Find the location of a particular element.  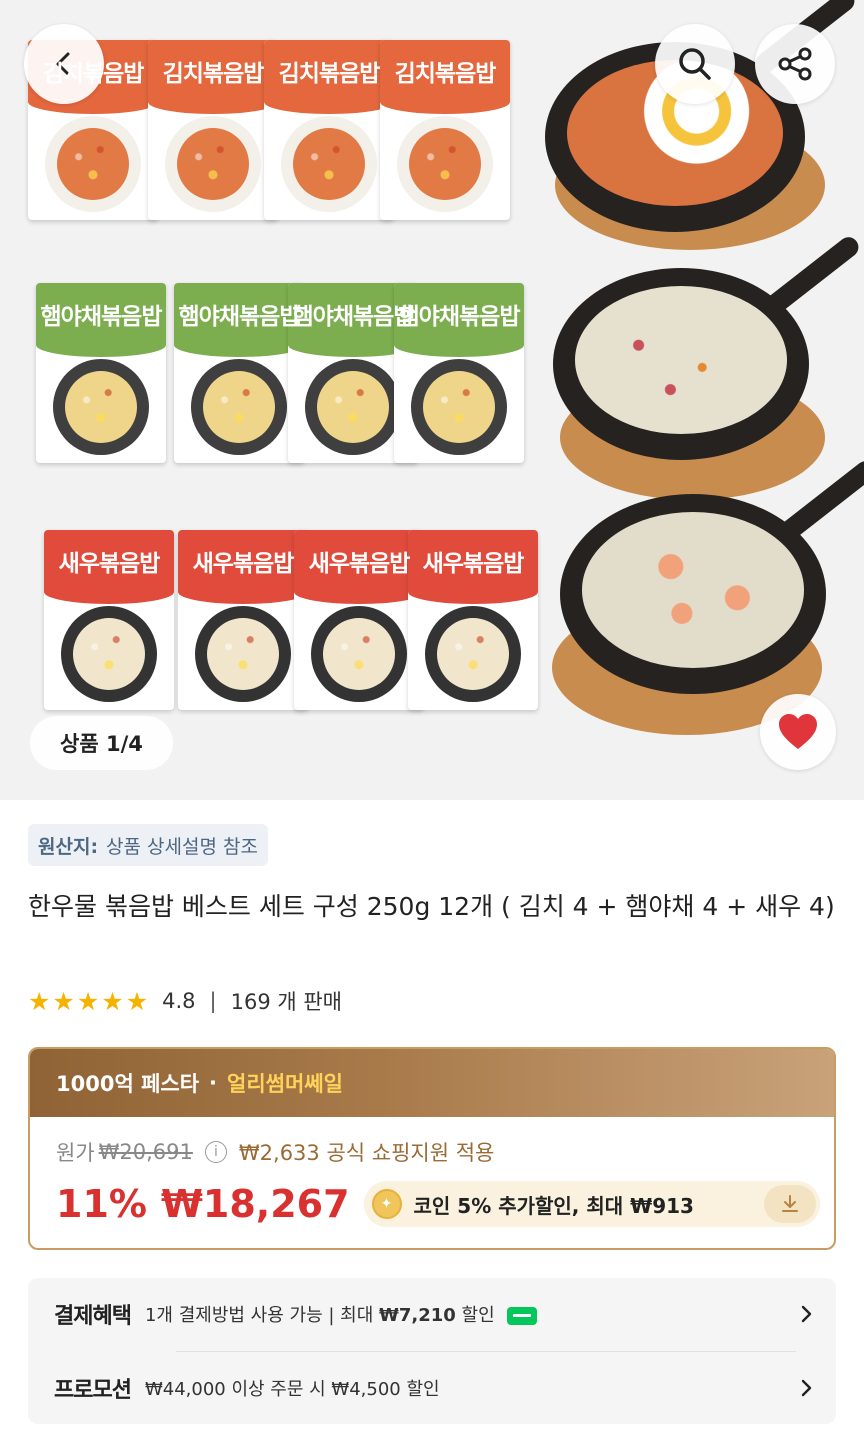

origin-tag: 원산지: 상품 상세설명 참조 is located at coordinates (148, 845).